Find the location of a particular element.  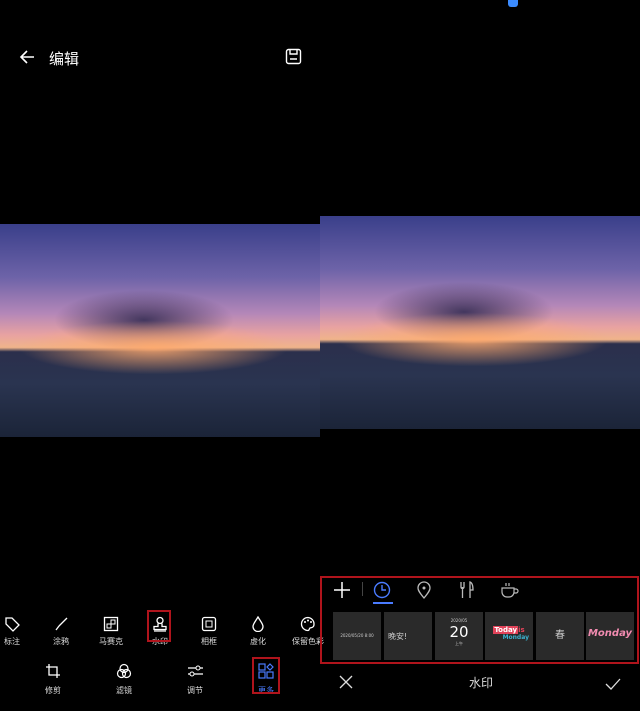

tool-frame: 相框 is located at coordinates (209, 631).